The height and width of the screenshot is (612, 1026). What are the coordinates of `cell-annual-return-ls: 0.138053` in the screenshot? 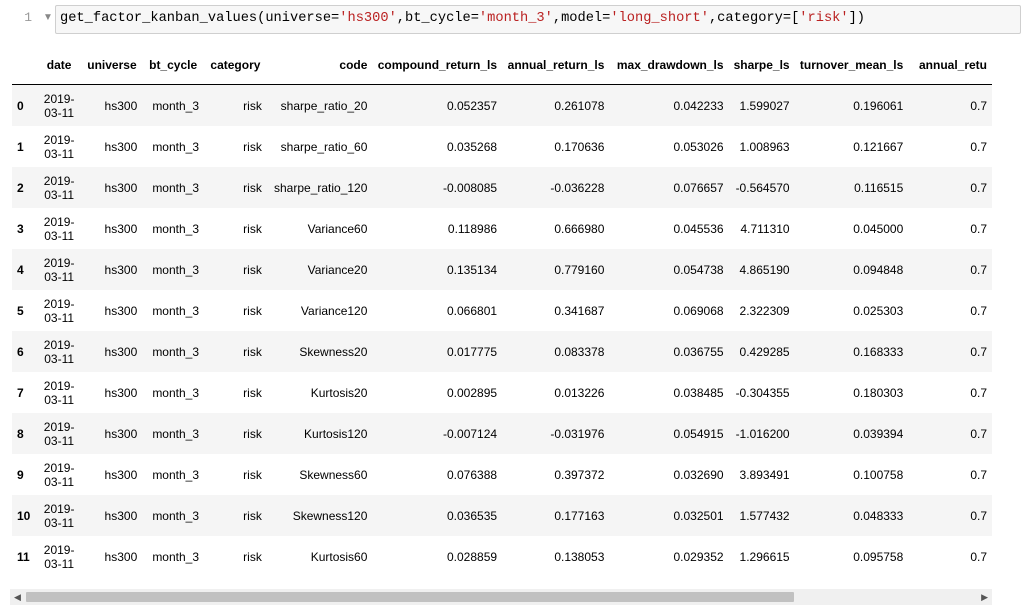 It's located at (579, 556).